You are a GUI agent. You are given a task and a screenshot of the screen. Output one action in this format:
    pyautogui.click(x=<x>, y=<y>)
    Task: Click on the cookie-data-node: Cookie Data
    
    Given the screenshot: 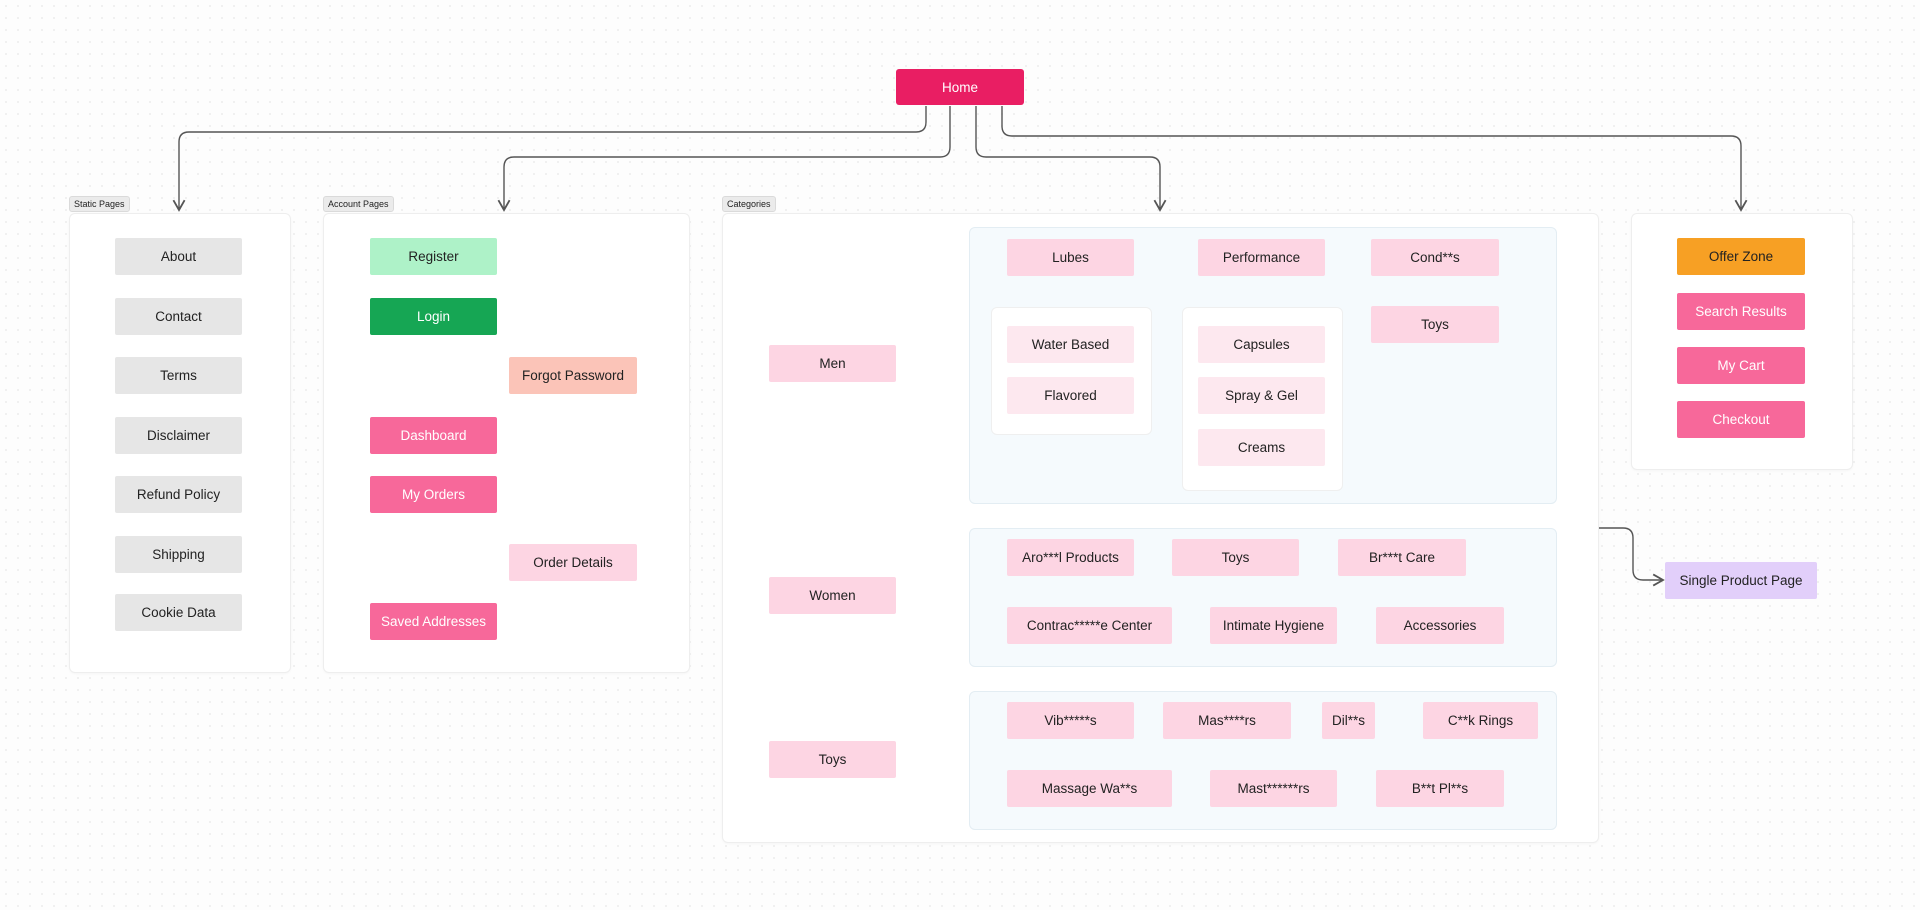 What is the action you would take?
    pyautogui.click(x=178, y=612)
    